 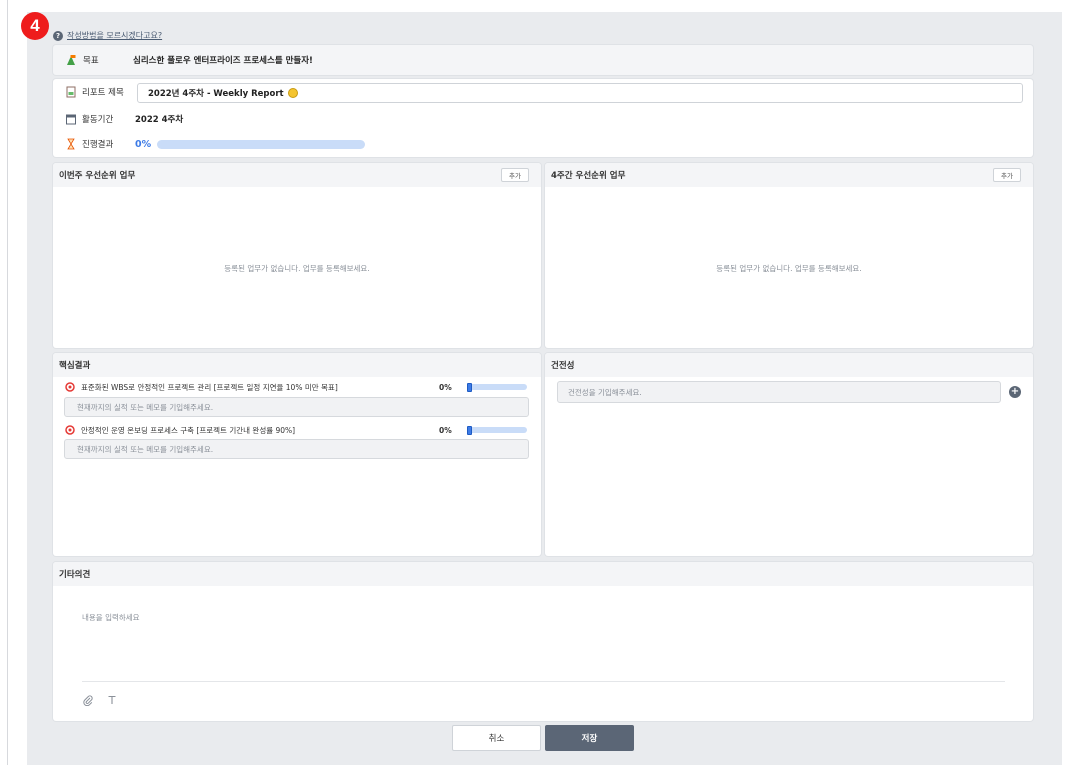 What do you see at coordinates (297, 365) in the screenshot?
I see `panel-header: 핵심결과` at bounding box center [297, 365].